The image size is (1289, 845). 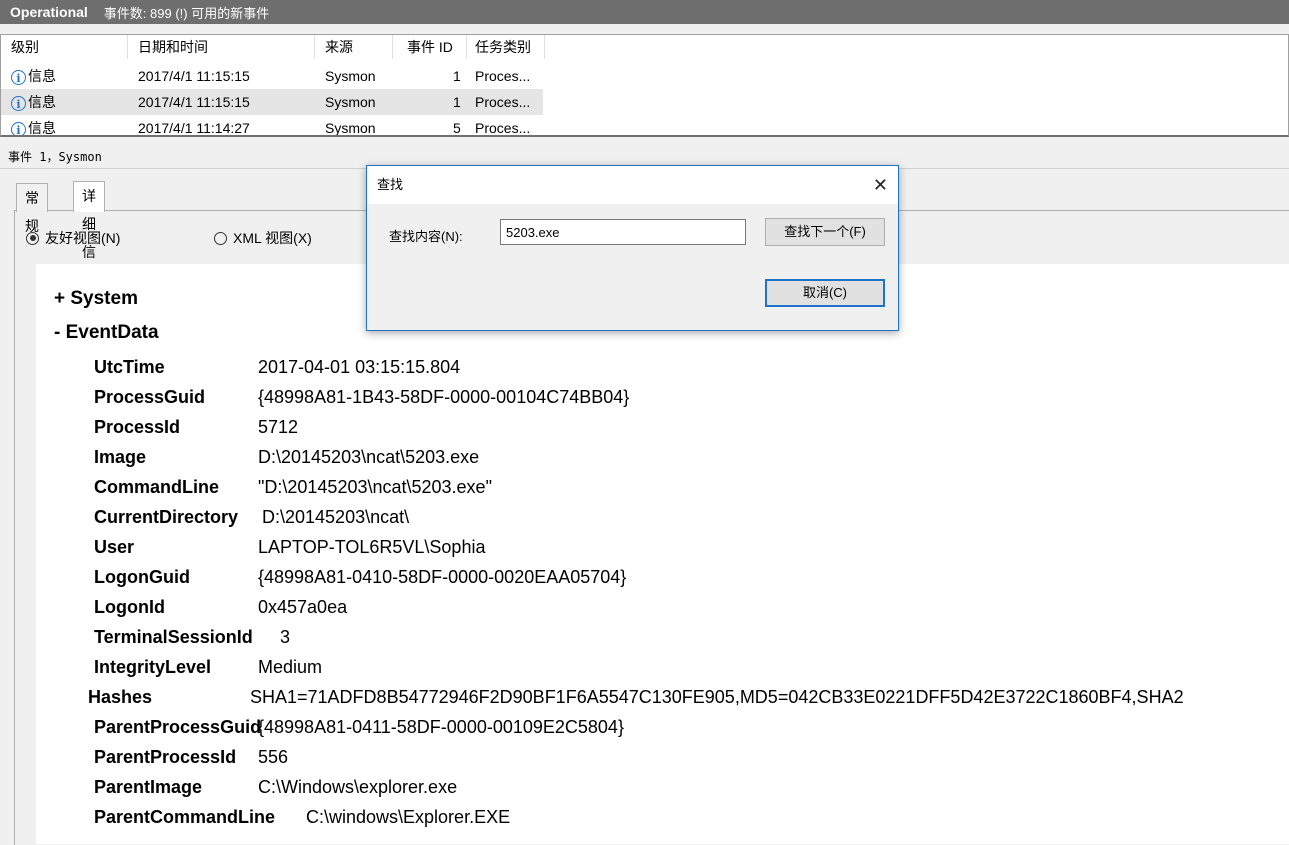 I want to click on field-key: ParentCommandLine, so click(x=185, y=817).